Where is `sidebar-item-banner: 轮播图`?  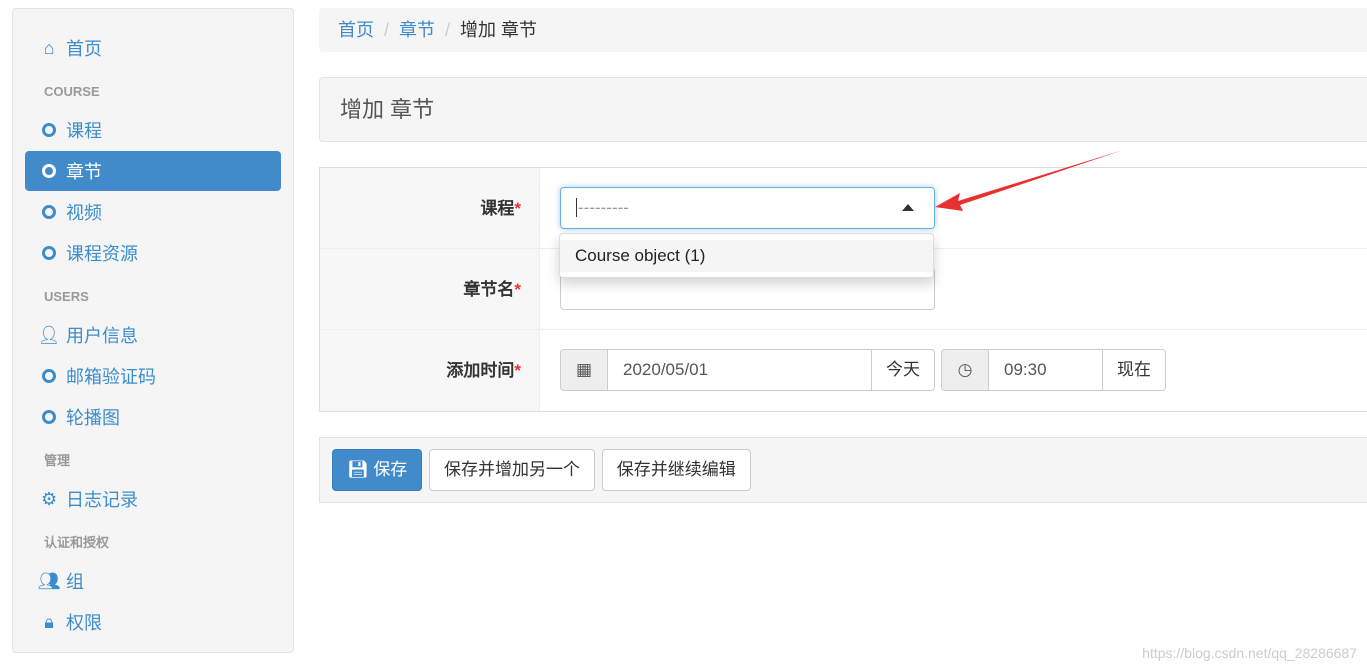 sidebar-item-banner: 轮播图 is located at coordinates (153, 417).